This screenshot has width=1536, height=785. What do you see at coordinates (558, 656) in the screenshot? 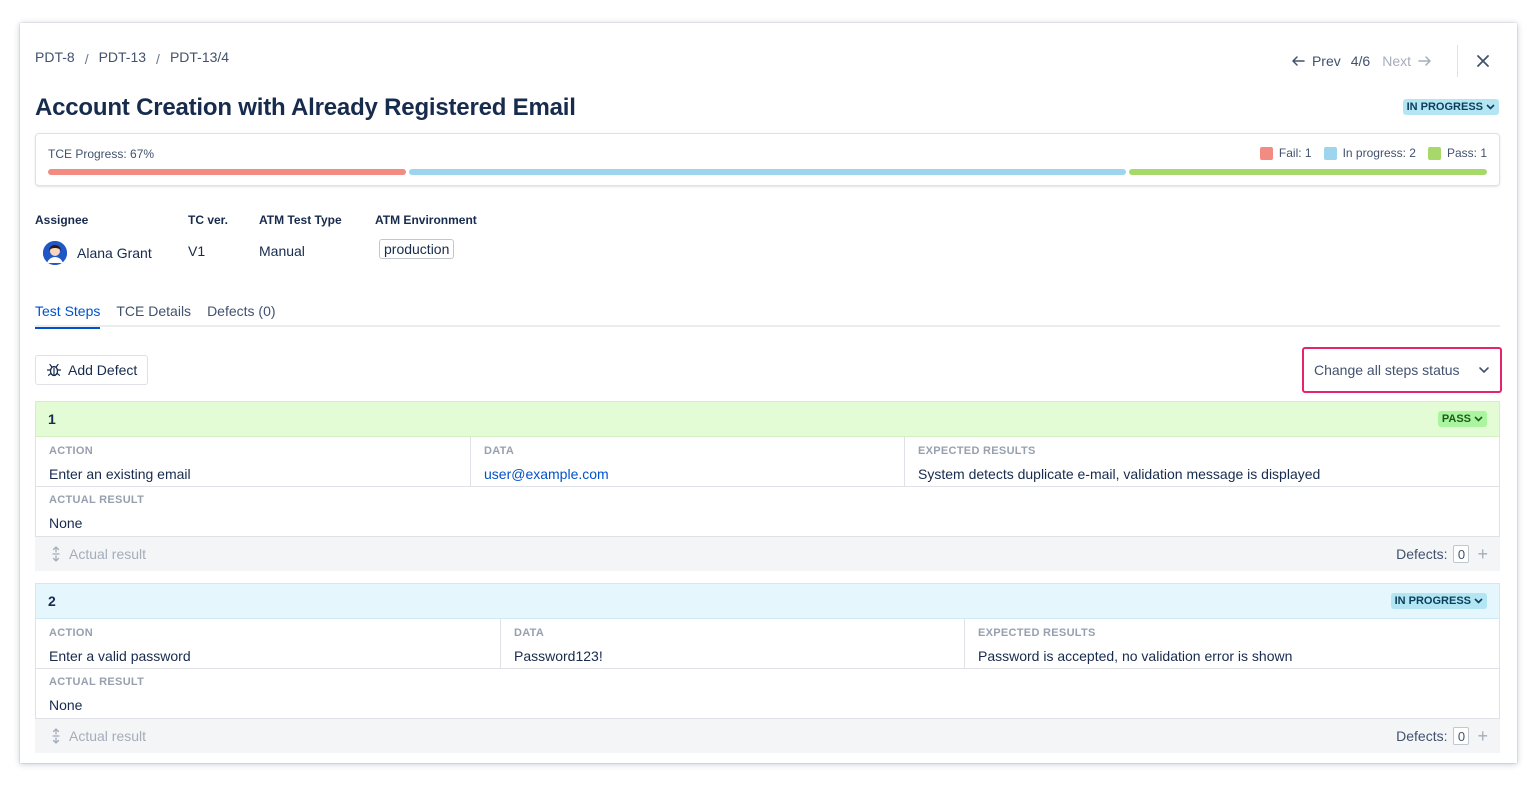
I see `data-value: Password123!` at bounding box center [558, 656].